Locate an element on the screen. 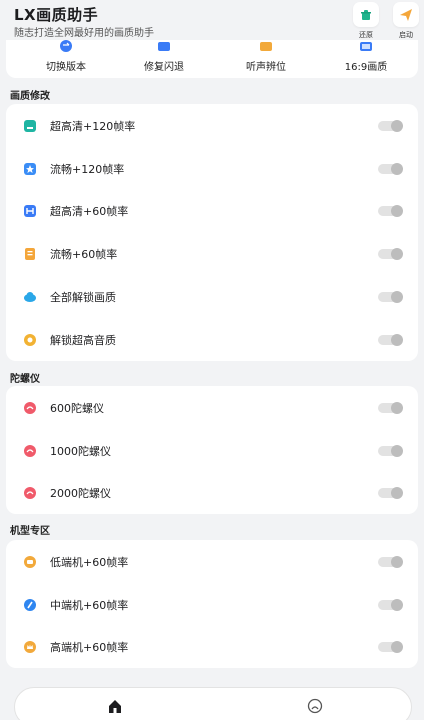 Image resolution: width=424 pixels, height=720 pixels. crown-icon is located at coordinates (30, 647).